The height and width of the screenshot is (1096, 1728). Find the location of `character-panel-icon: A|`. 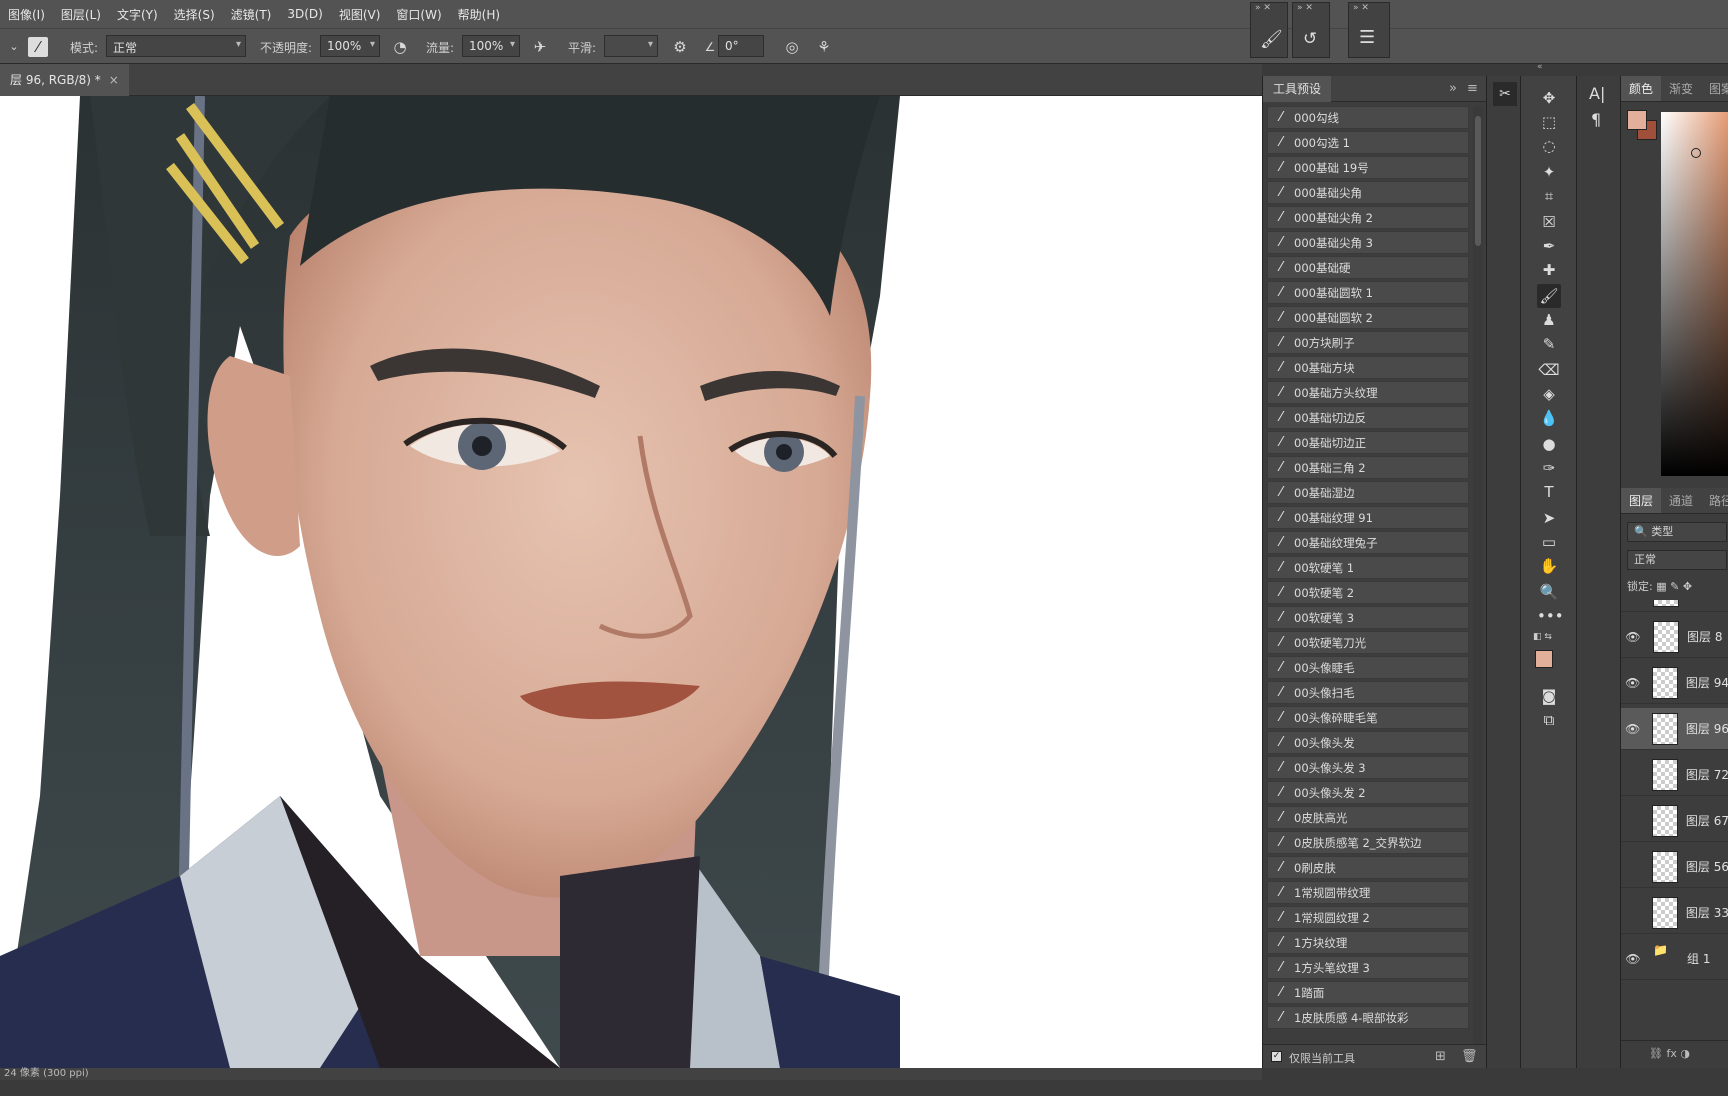

character-panel-icon: A| is located at coordinates (1597, 93).